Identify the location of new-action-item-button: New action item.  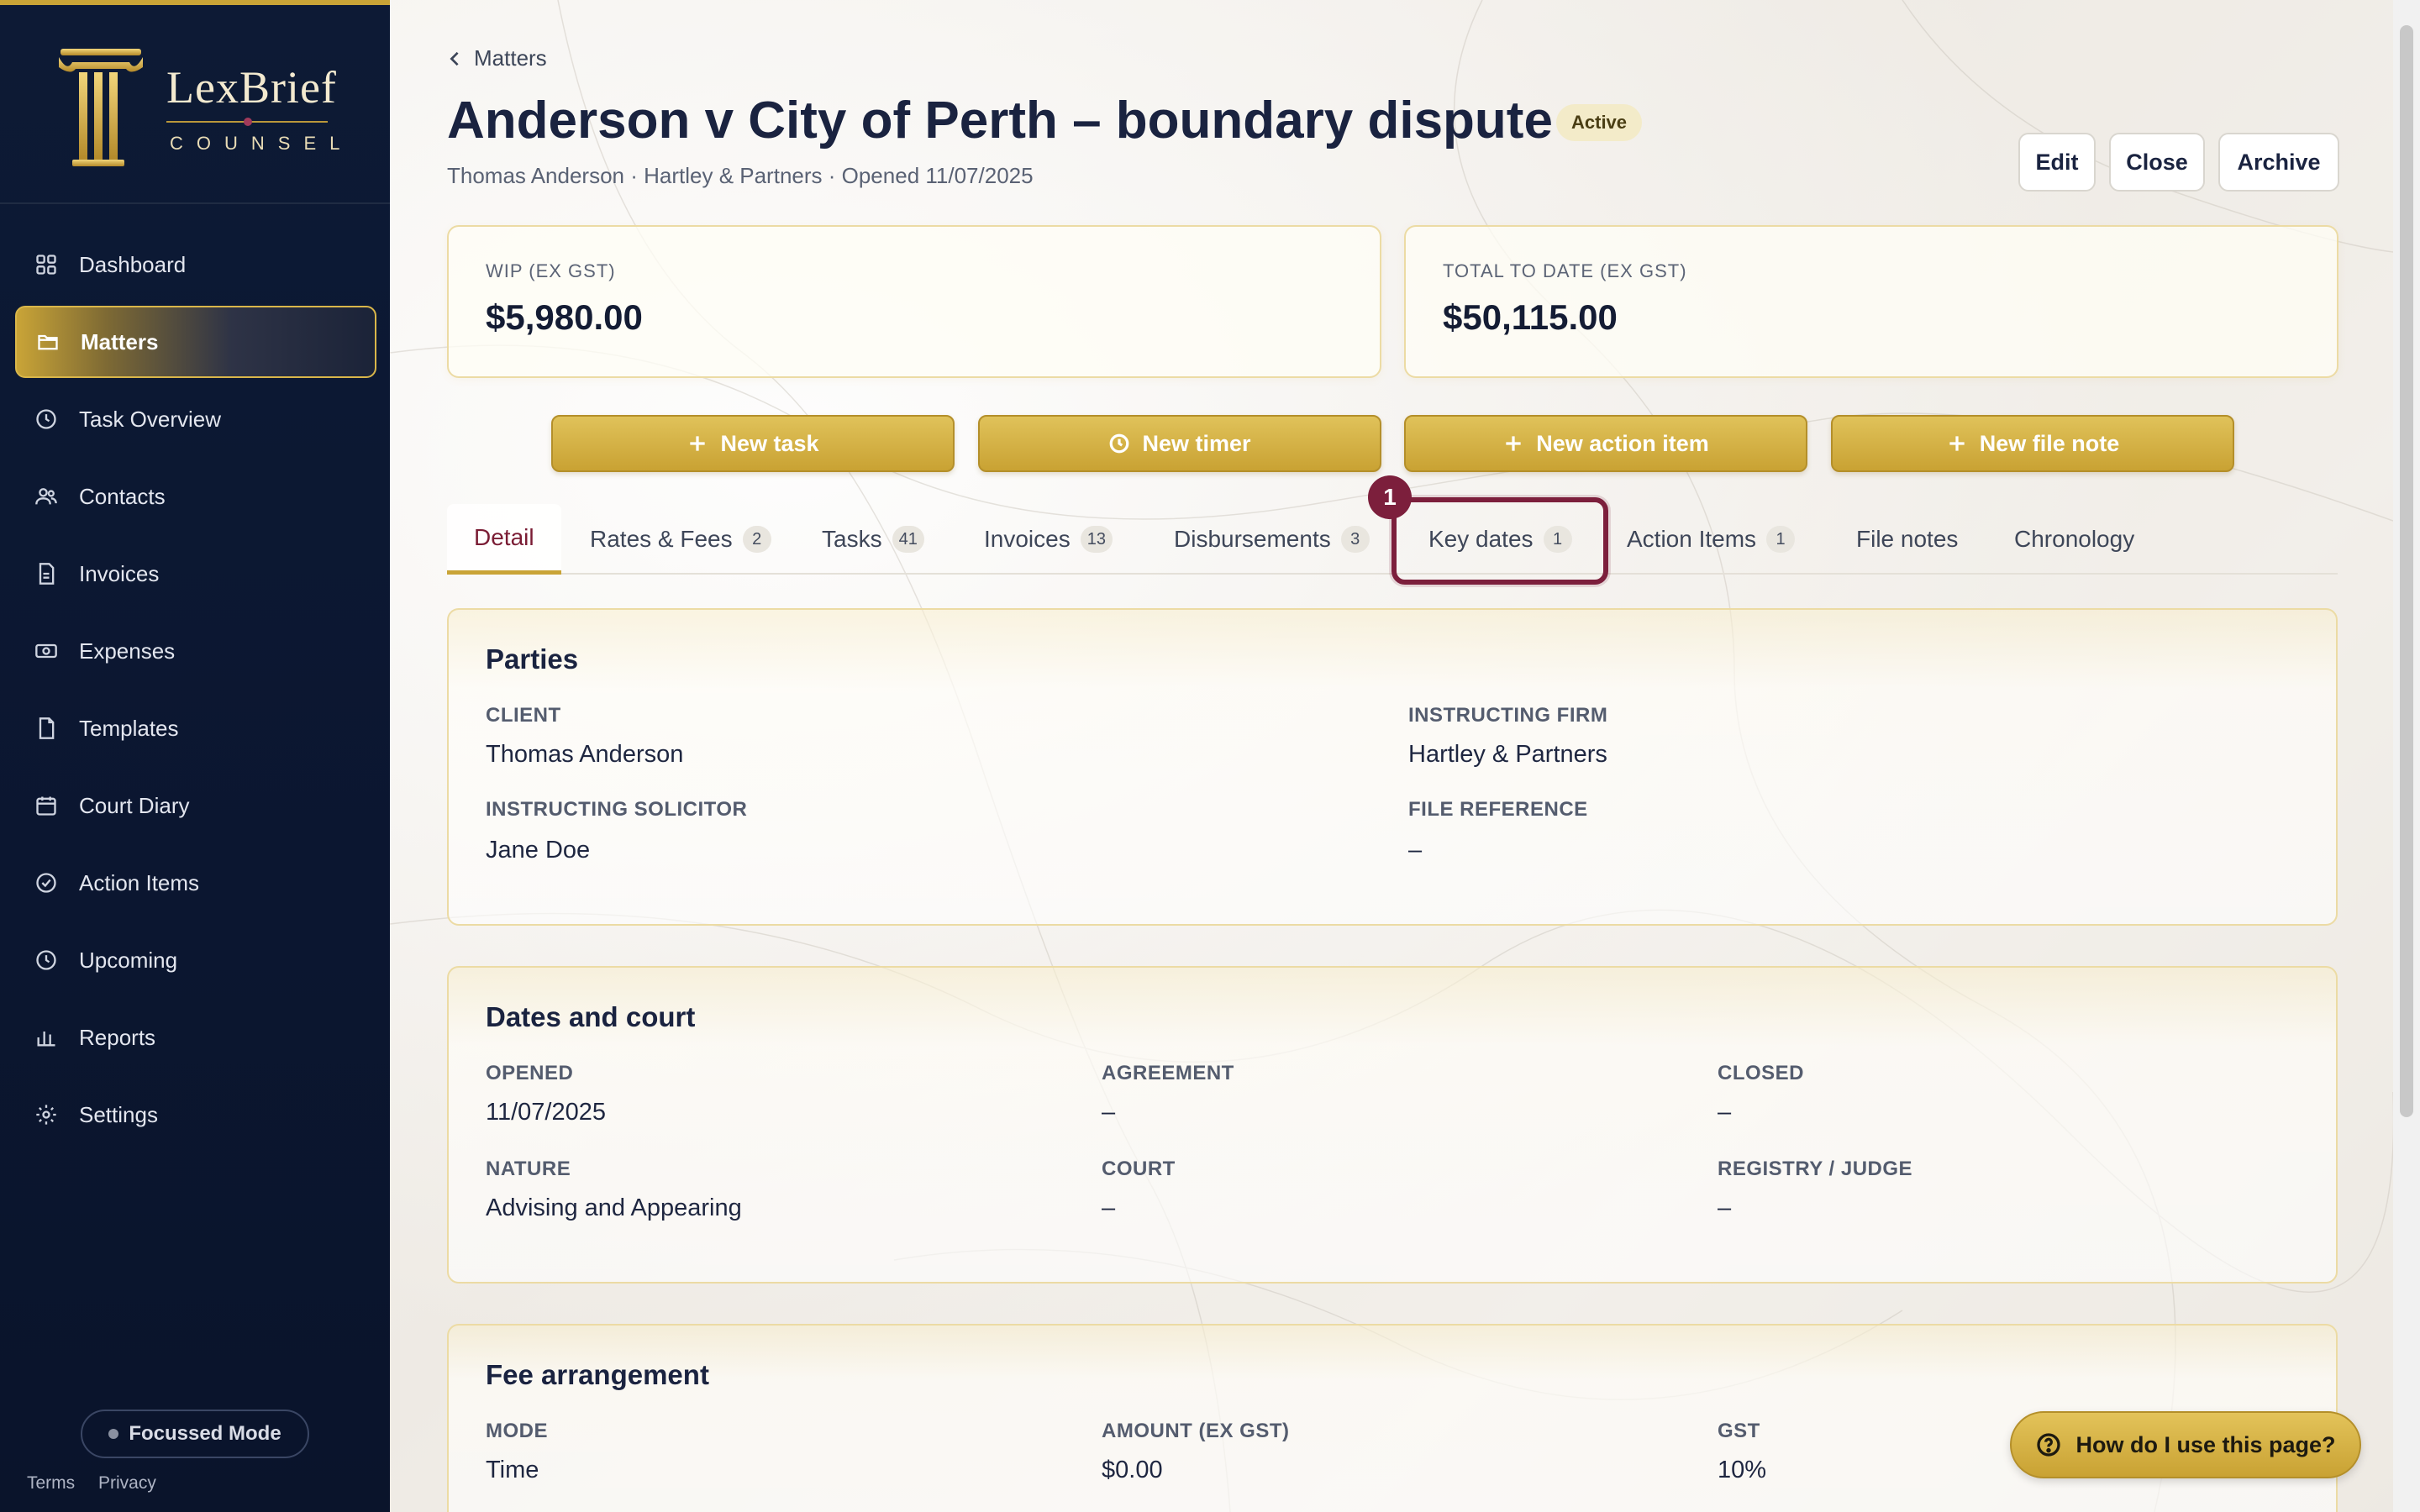
(1605, 443).